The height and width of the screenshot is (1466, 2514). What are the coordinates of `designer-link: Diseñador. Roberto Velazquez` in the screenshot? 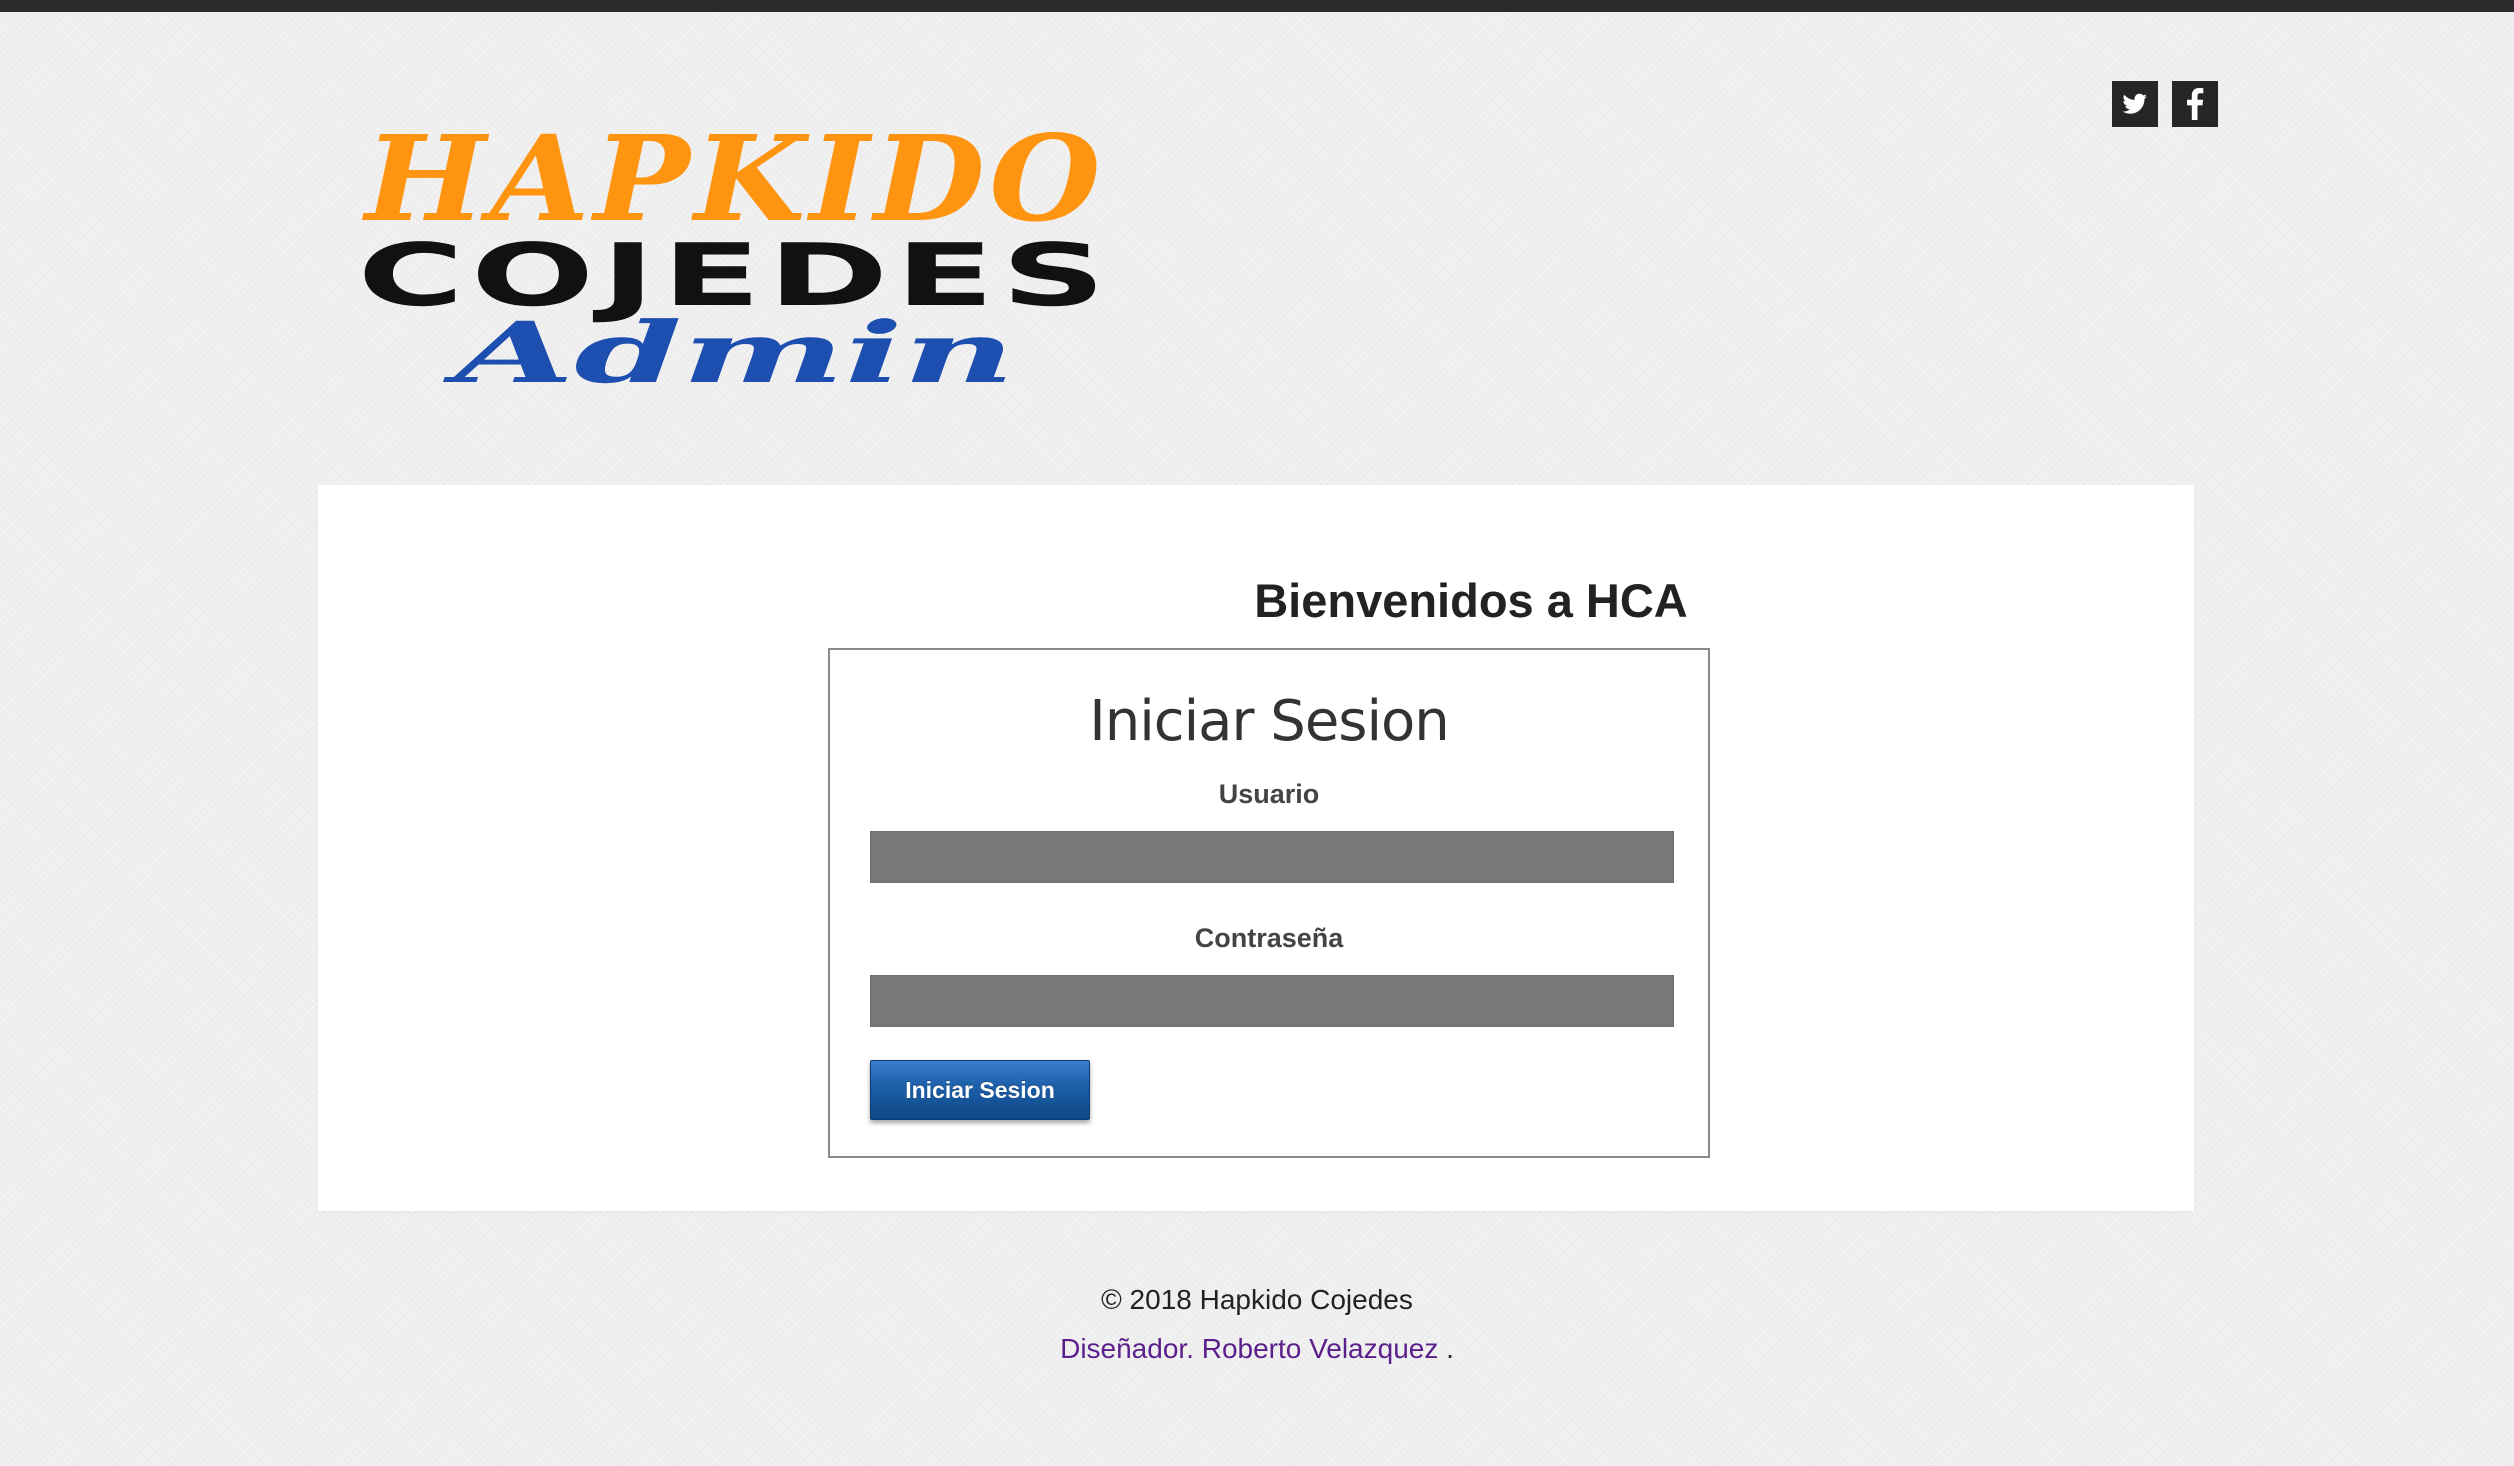 It's located at (1249, 1348).